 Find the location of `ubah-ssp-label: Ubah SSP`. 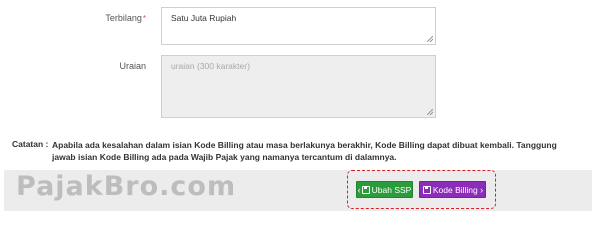

ubah-ssp-label: Ubah SSP is located at coordinates (391, 190).